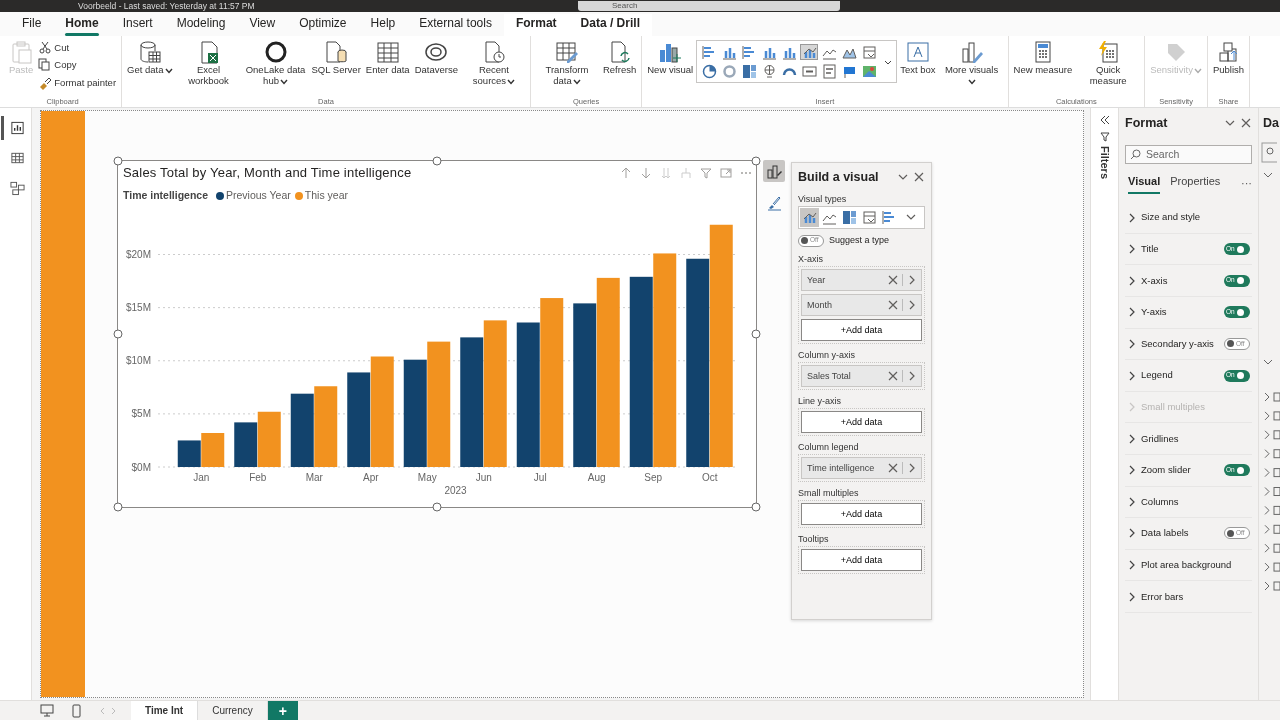 Image resolution: width=1280 pixels, height=720 pixels. Describe the element at coordinates (1043, 57) in the screenshot. I see `ribbon-button: New measure` at that location.